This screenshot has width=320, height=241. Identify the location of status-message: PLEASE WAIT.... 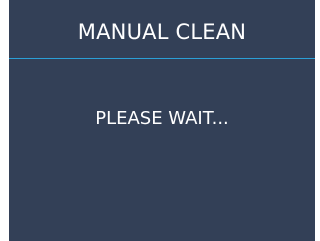
(162, 118).